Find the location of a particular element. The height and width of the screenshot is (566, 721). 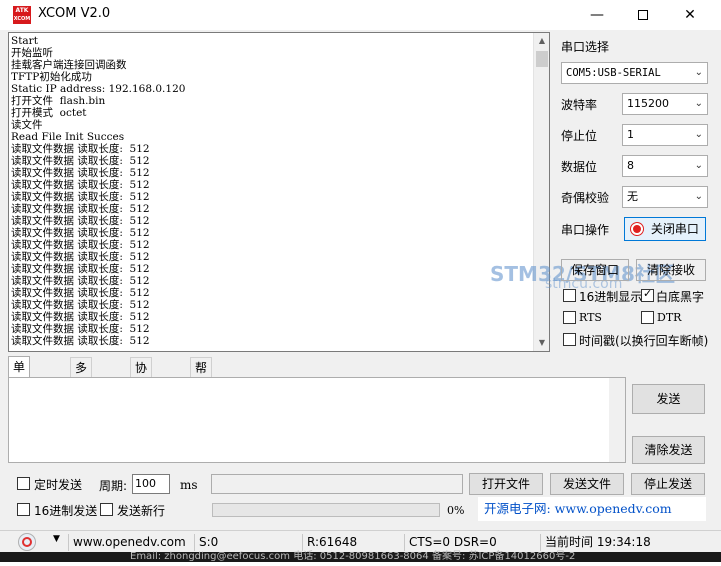

openedv-banner: 开源电子网: www.openedv.com is located at coordinates (592, 509).